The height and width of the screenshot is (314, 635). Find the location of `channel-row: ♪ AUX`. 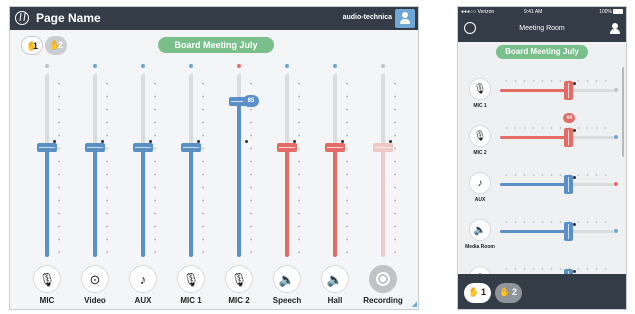

channel-row: ♪ AUX is located at coordinates (542, 192).